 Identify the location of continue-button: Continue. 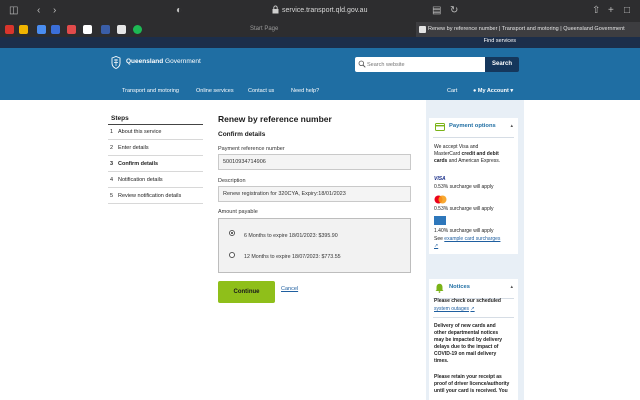
(246, 292).